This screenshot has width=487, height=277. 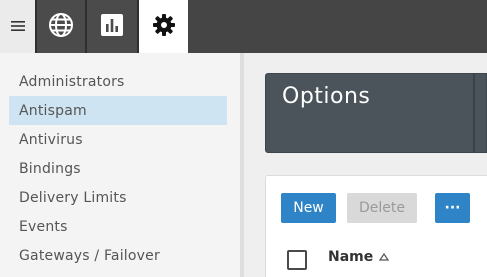 I want to click on column-header-name: Name, so click(x=359, y=257).